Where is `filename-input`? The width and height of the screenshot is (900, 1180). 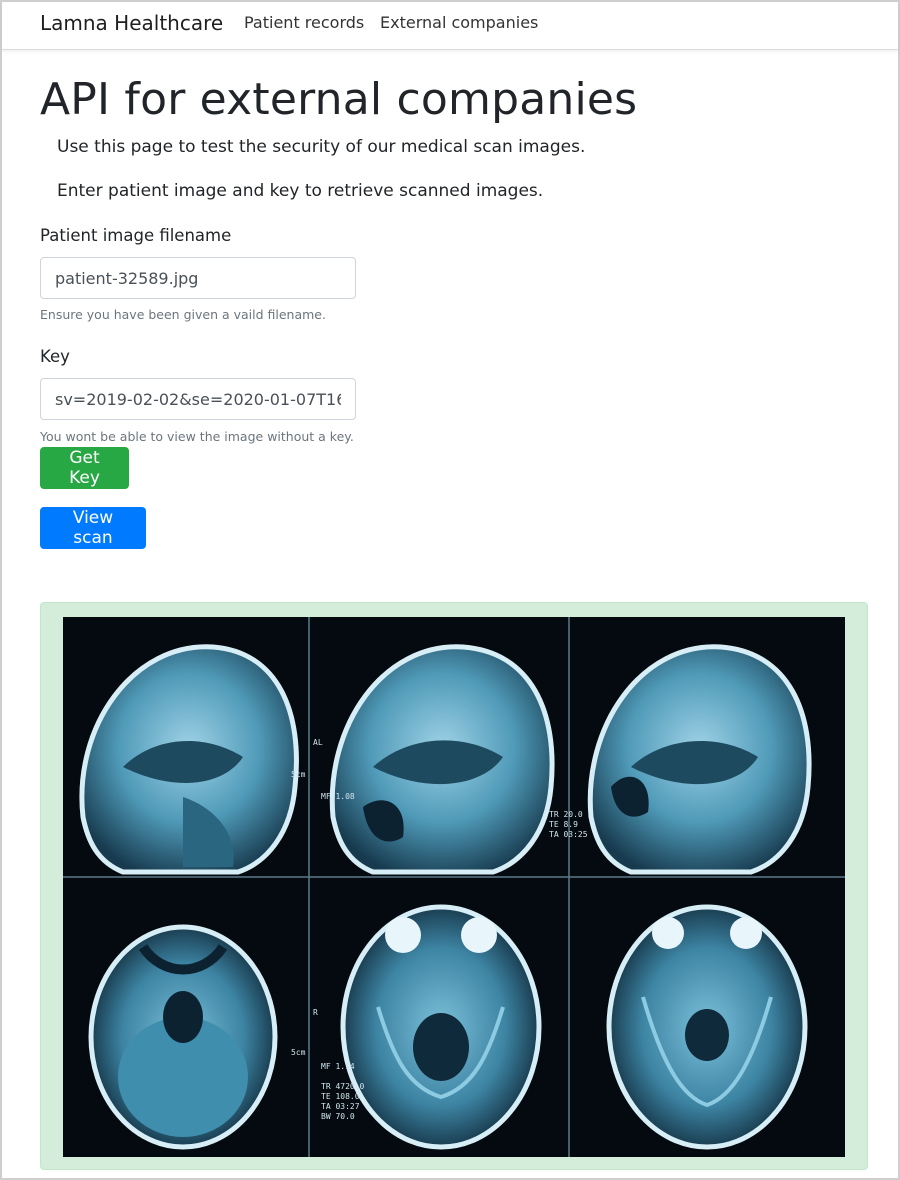 filename-input is located at coordinates (198, 278).